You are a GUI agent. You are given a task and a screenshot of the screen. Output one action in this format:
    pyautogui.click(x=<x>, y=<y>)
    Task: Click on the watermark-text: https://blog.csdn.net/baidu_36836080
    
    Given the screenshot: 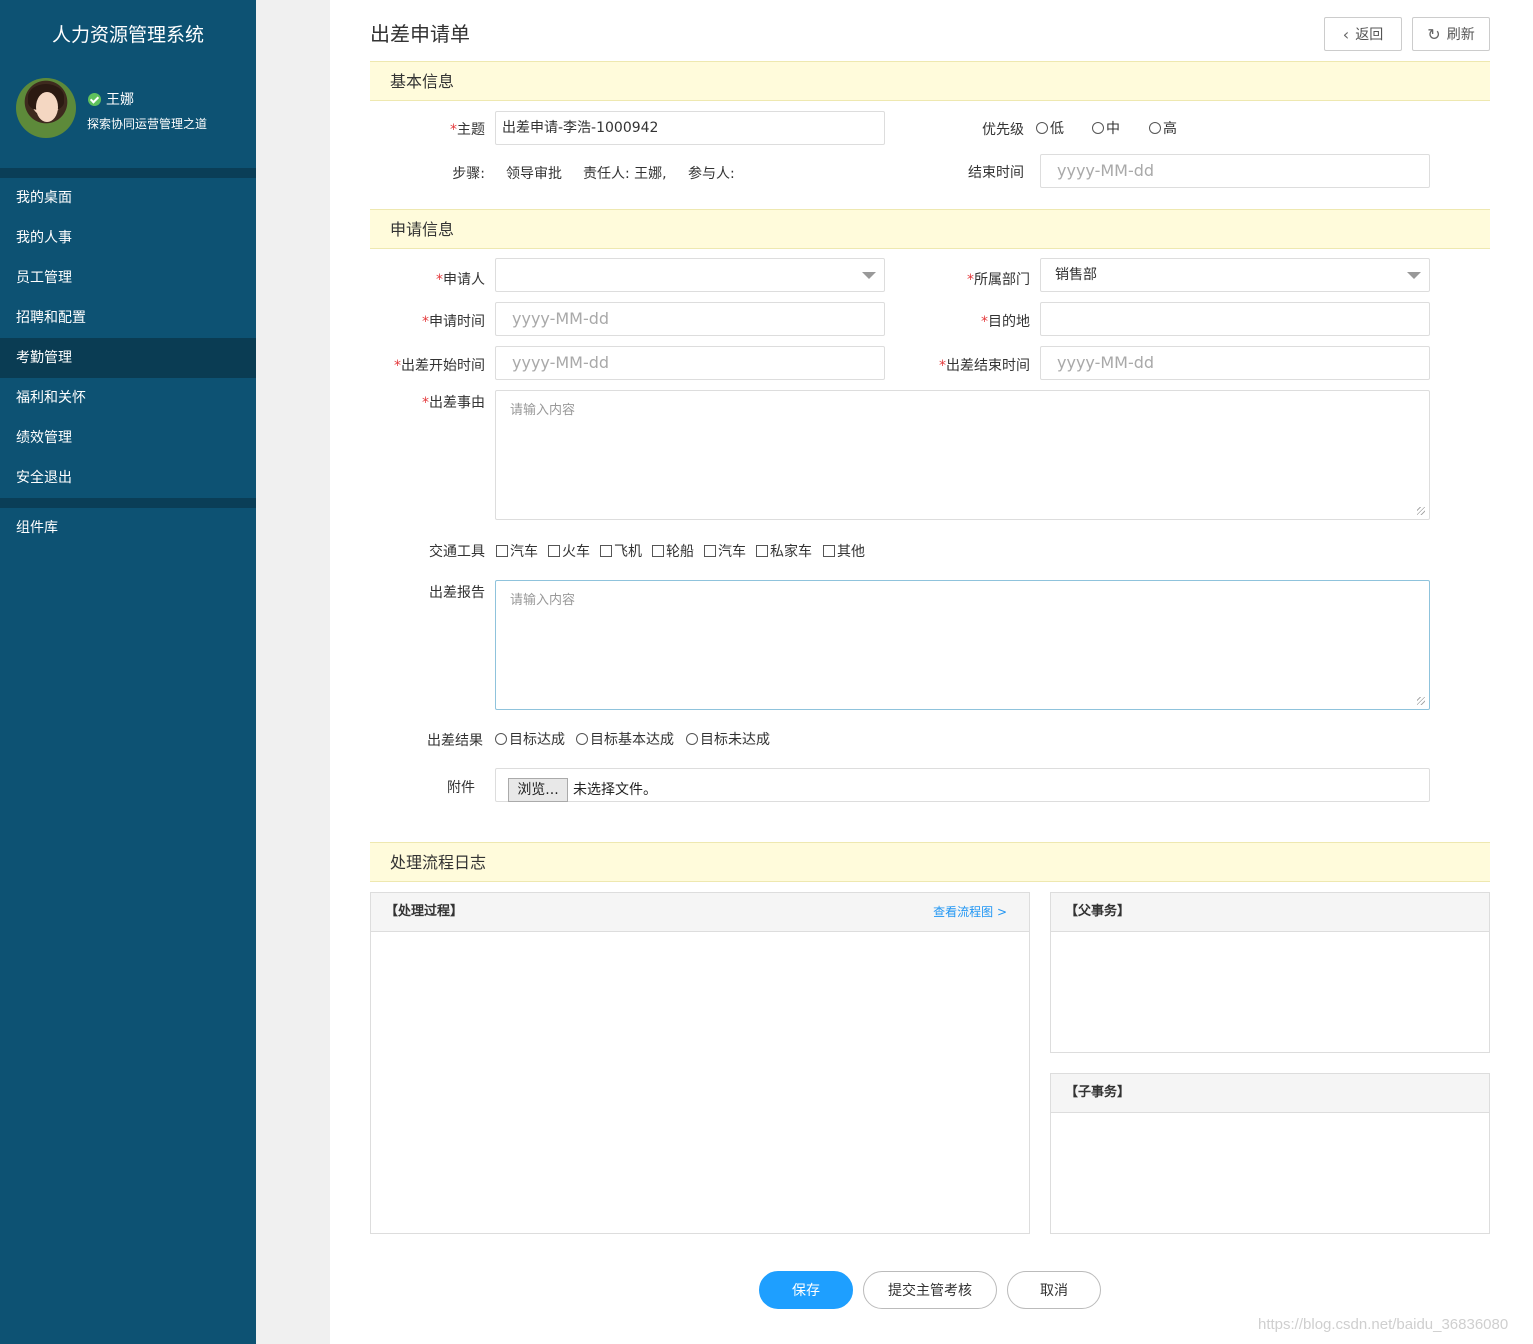 What is the action you would take?
    pyautogui.click(x=1383, y=1324)
    